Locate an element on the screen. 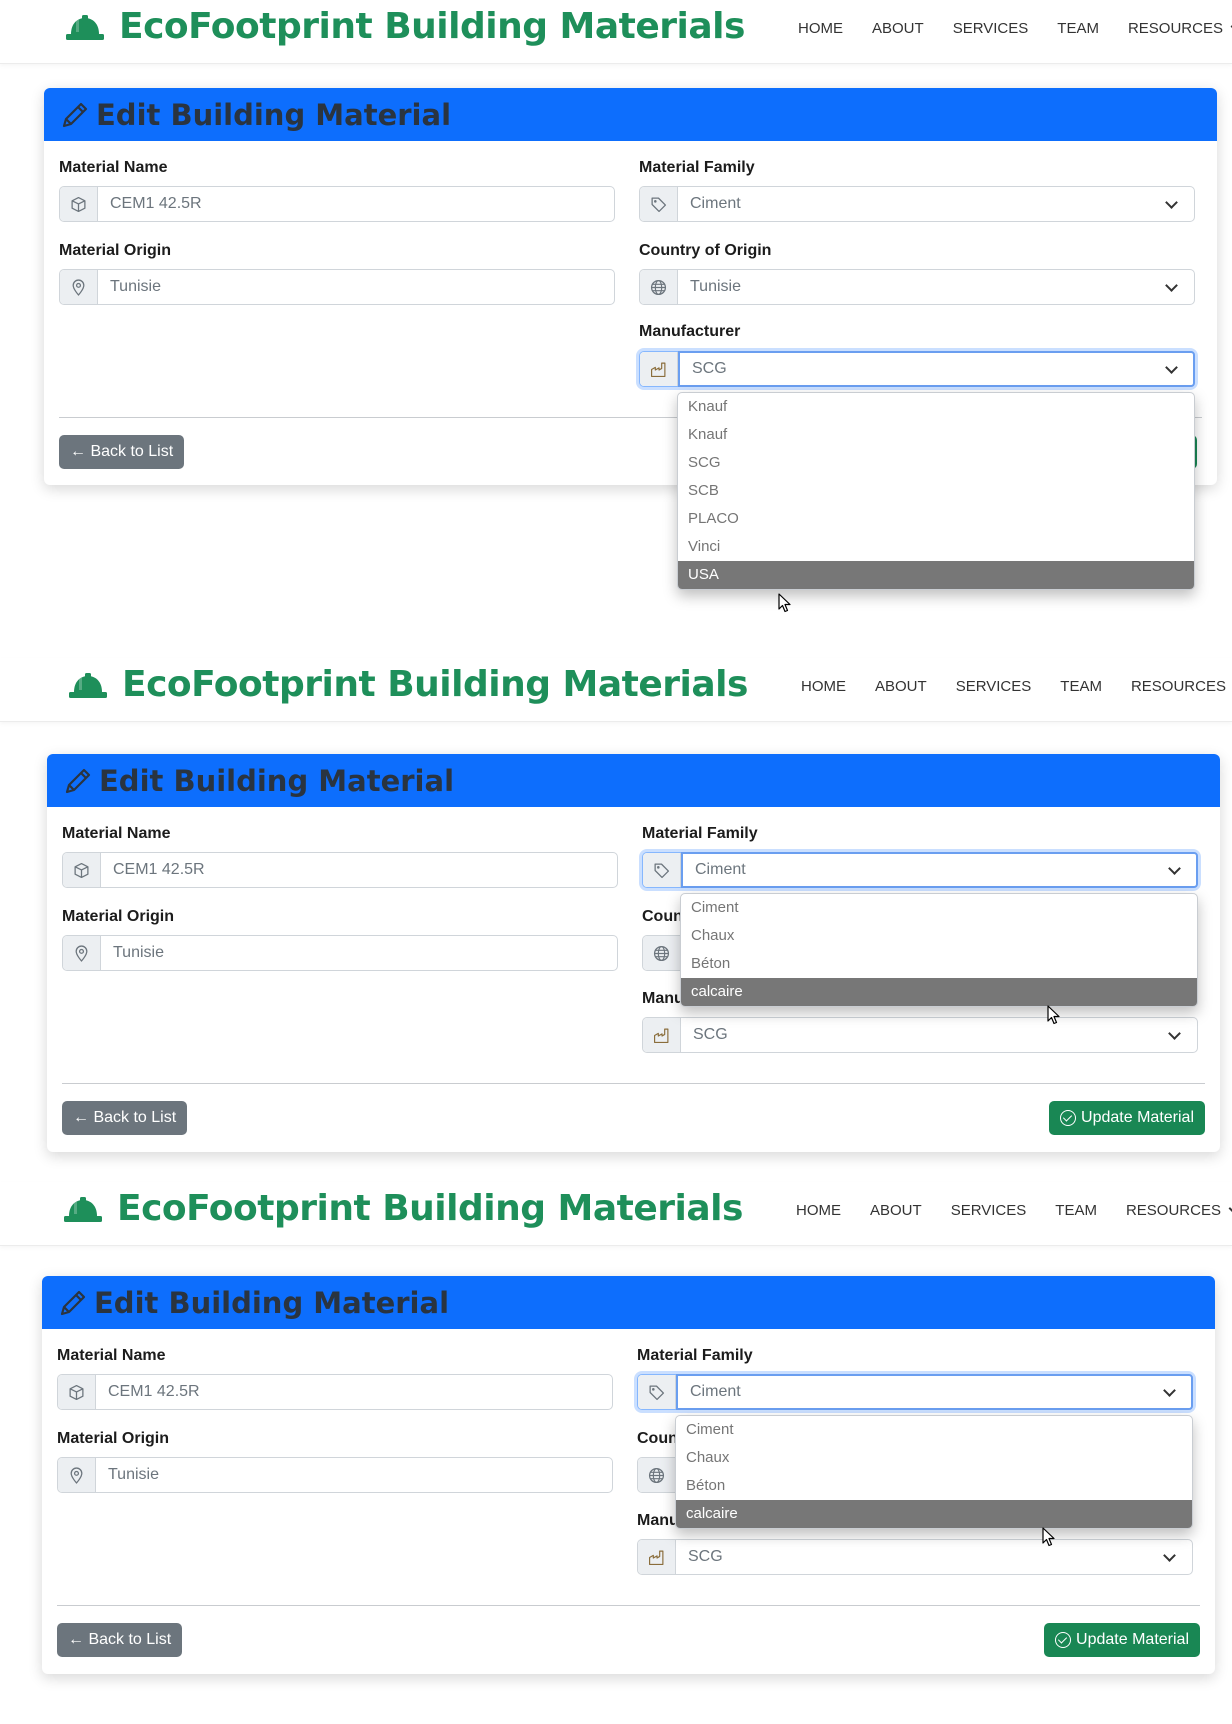 This screenshot has width=1232, height=1724. check-circle-icon is located at coordinates (1063, 1640).